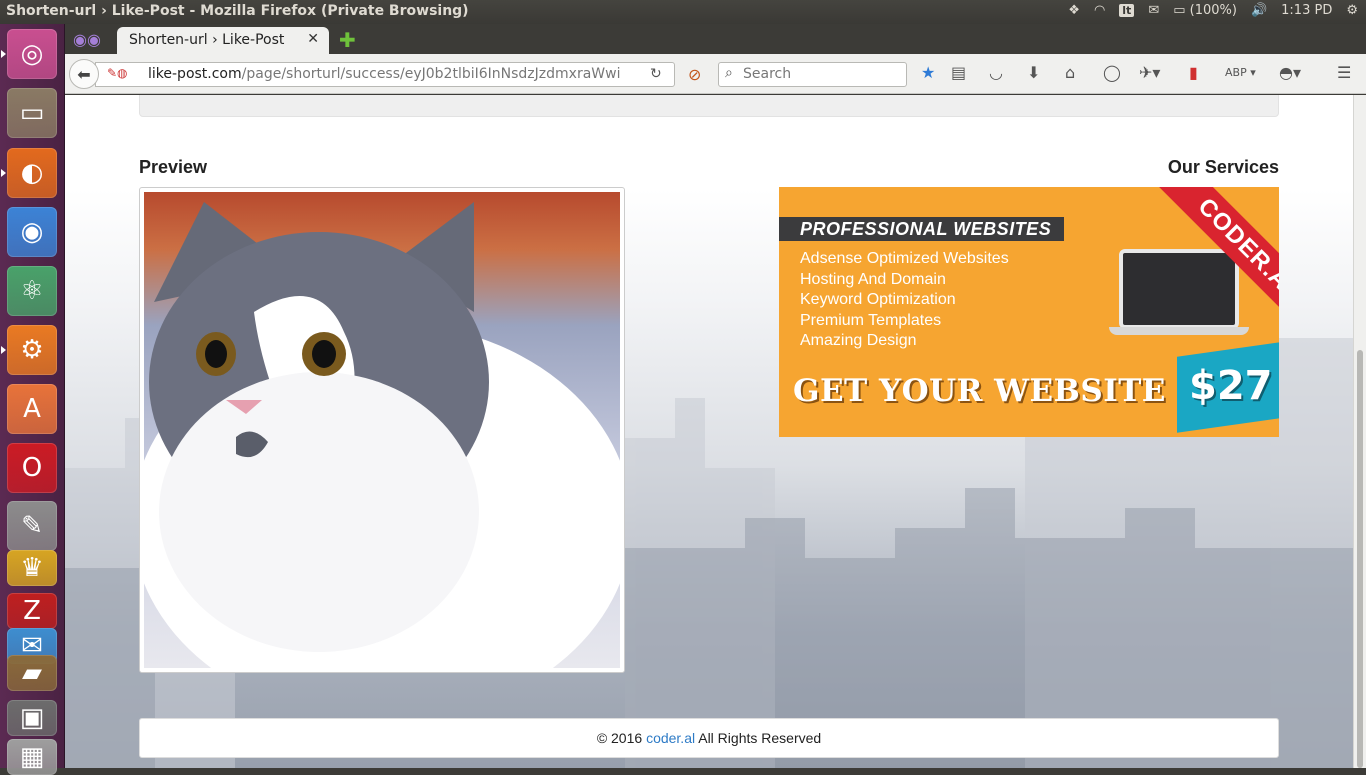 Image resolution: width=1366 pixels, height=775 pixels. I want to click on site-identity-icon: ✎◍, so click(117, 73).